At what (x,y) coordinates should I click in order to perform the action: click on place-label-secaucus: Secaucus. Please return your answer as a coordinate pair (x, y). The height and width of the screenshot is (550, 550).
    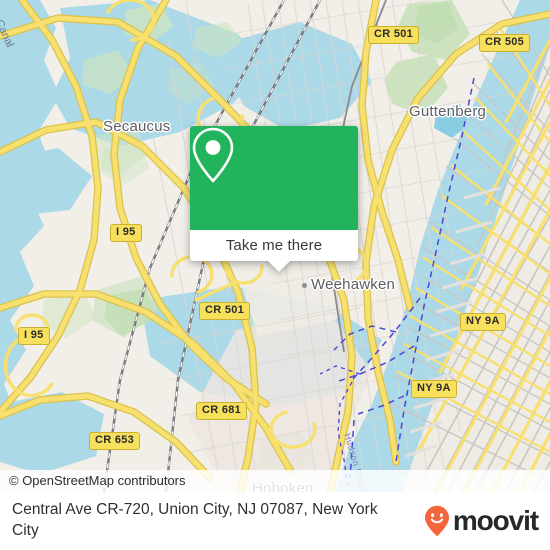
    Looking at the image, I should click on (137, 126).